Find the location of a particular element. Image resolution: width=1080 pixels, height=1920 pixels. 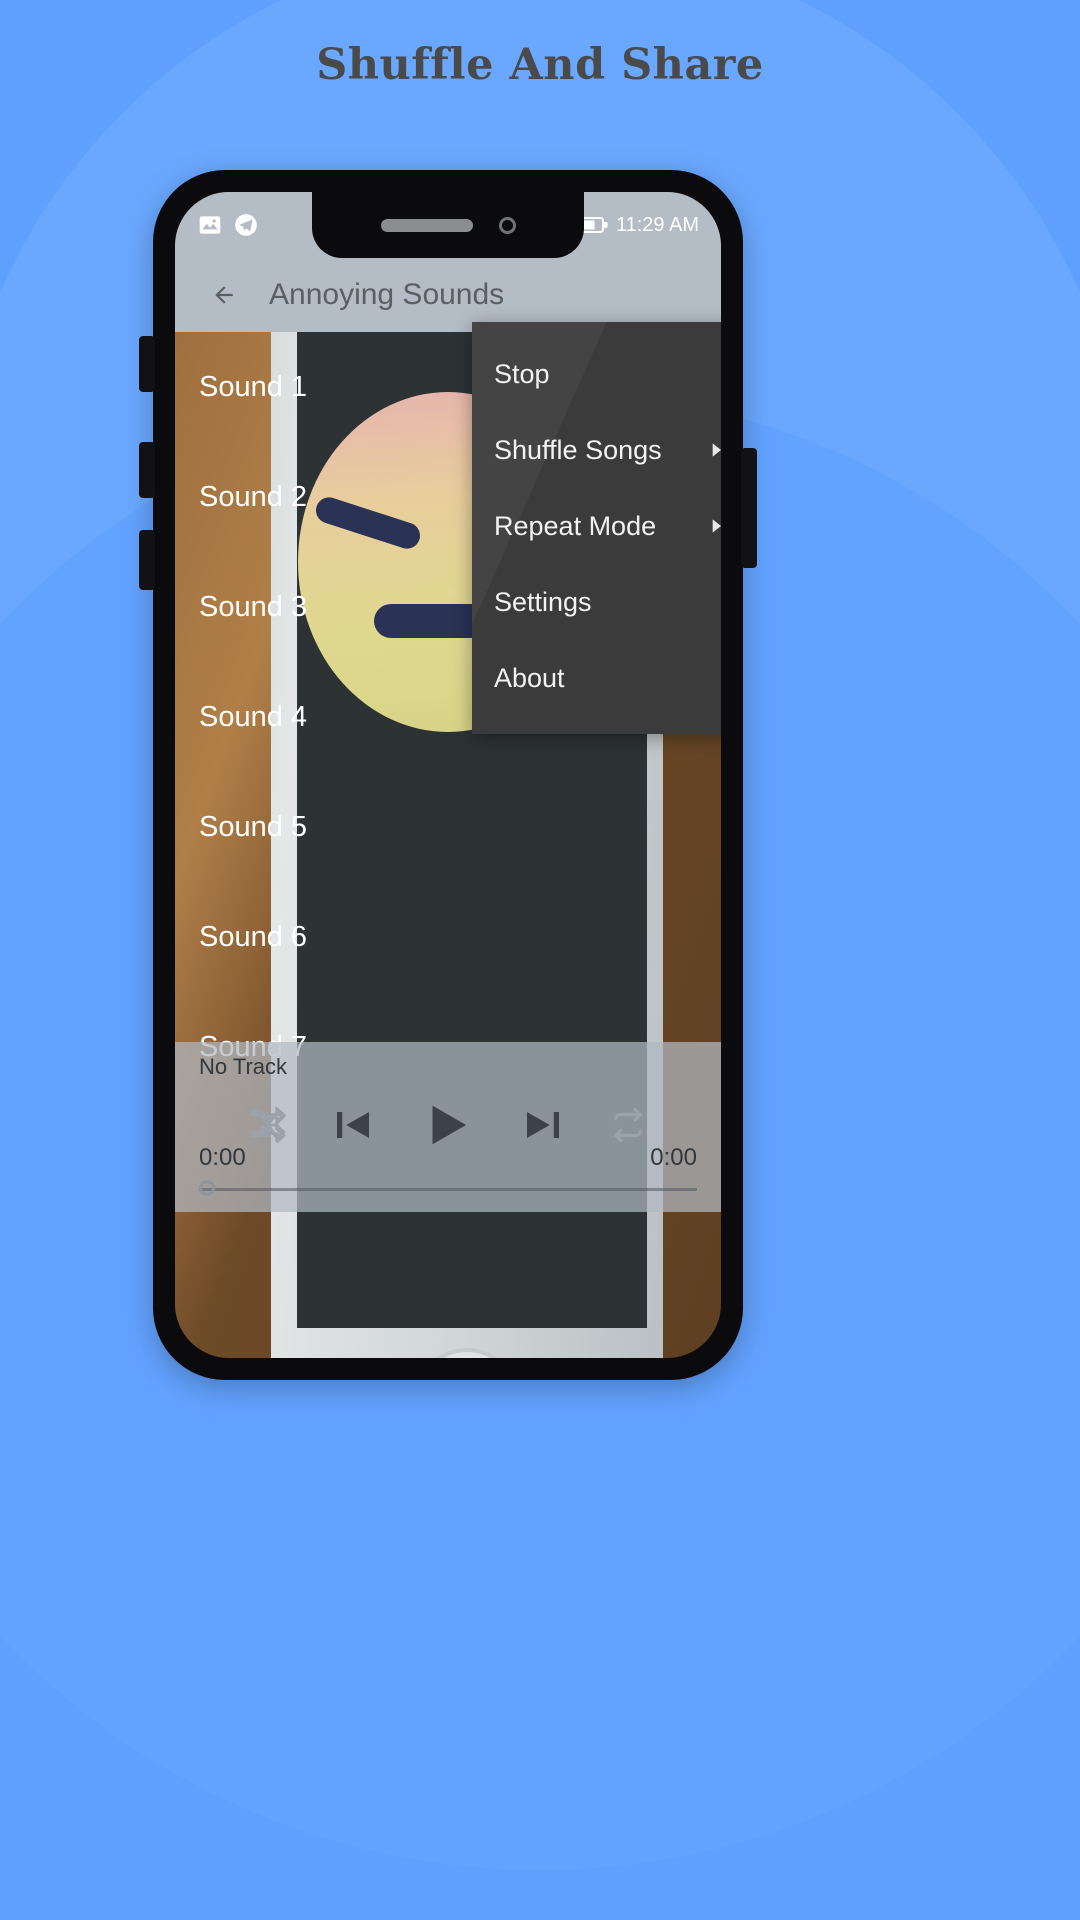

list-item-label: Sound 5 is located at coordinates (253, 826).